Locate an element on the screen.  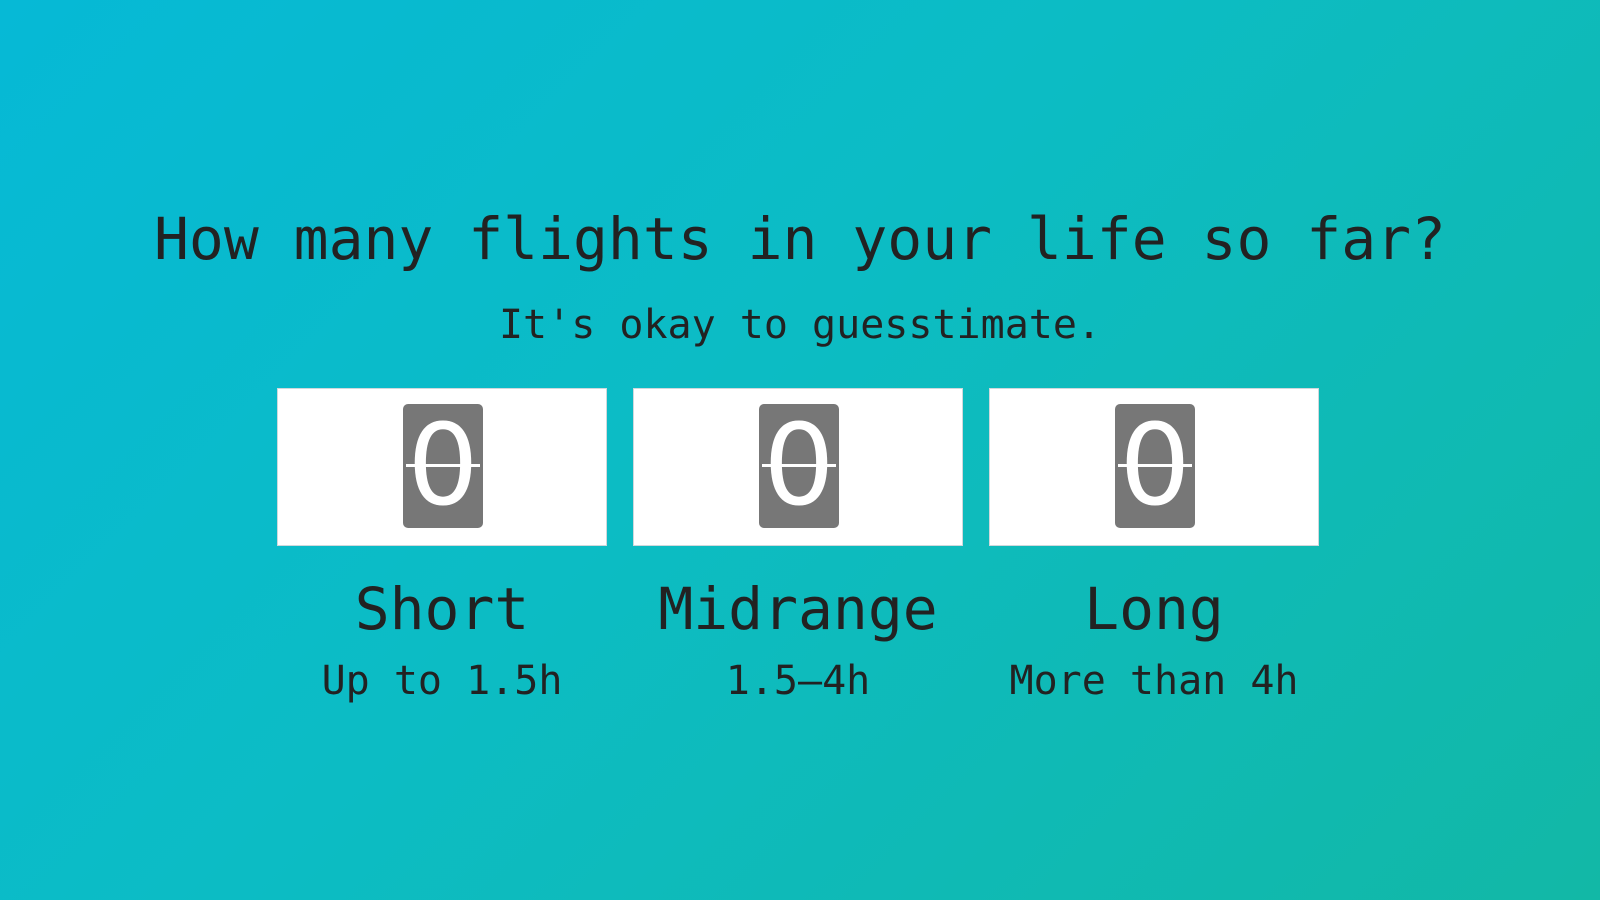
counter-long: 0 Long More than 4h is located at coordinates (1154, 547).